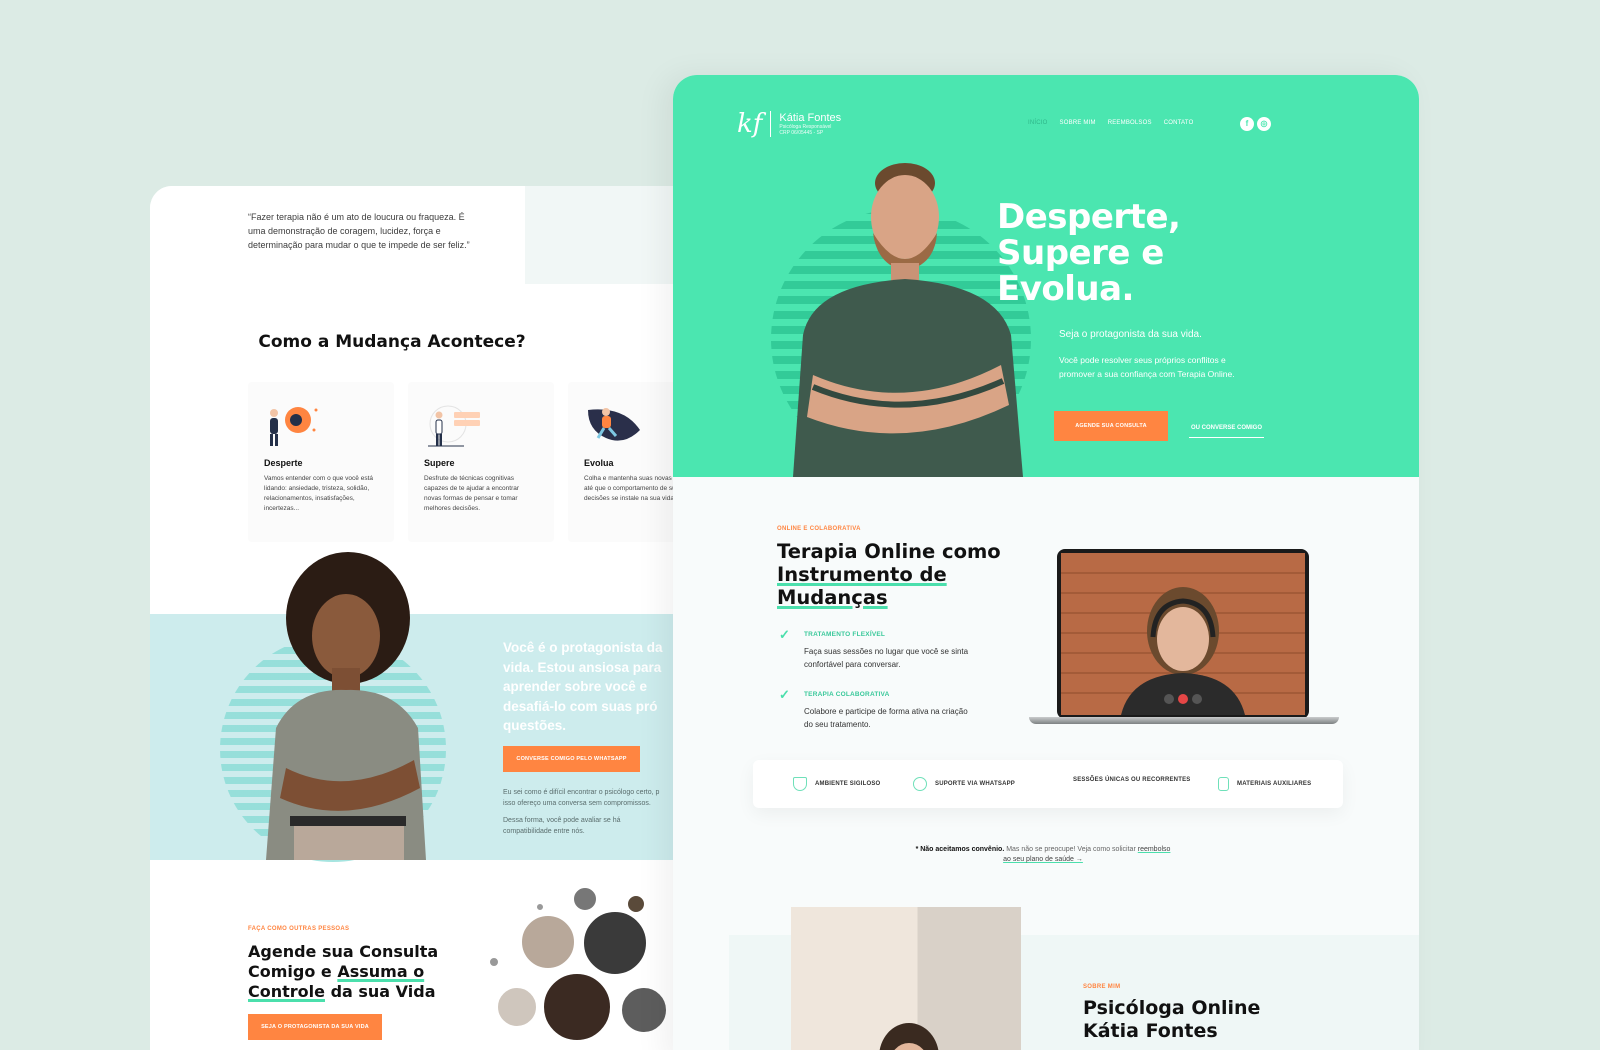 The height and width of the screenshot is (1050, 1600). Describe the element at coordinates (1172, 1008) in the screenshot. I see `sobre-title-line: Psicóloga Online` at that location.